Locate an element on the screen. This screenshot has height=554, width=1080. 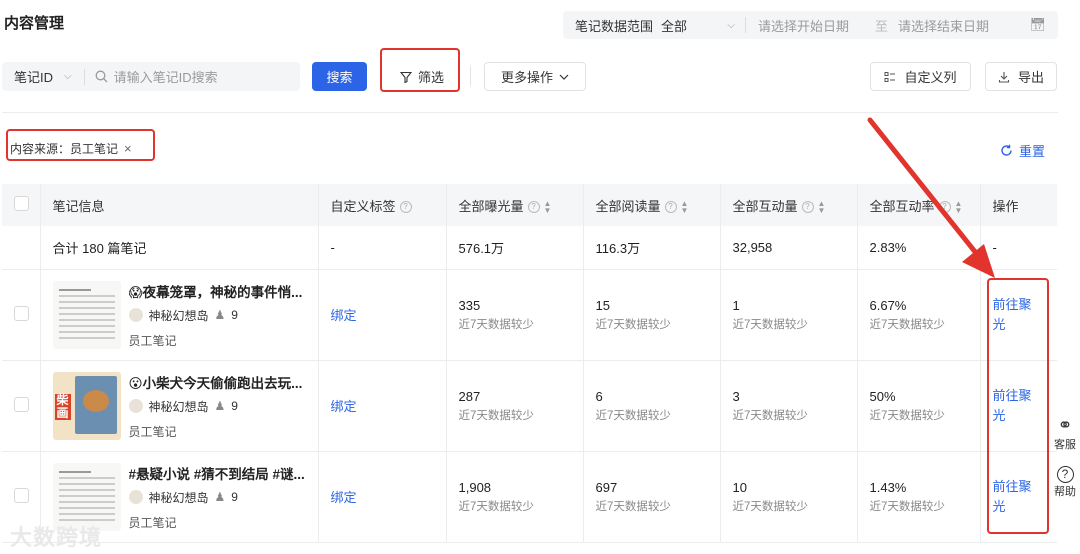
reset-button: 重置 is located at coordinates (1022, 150).